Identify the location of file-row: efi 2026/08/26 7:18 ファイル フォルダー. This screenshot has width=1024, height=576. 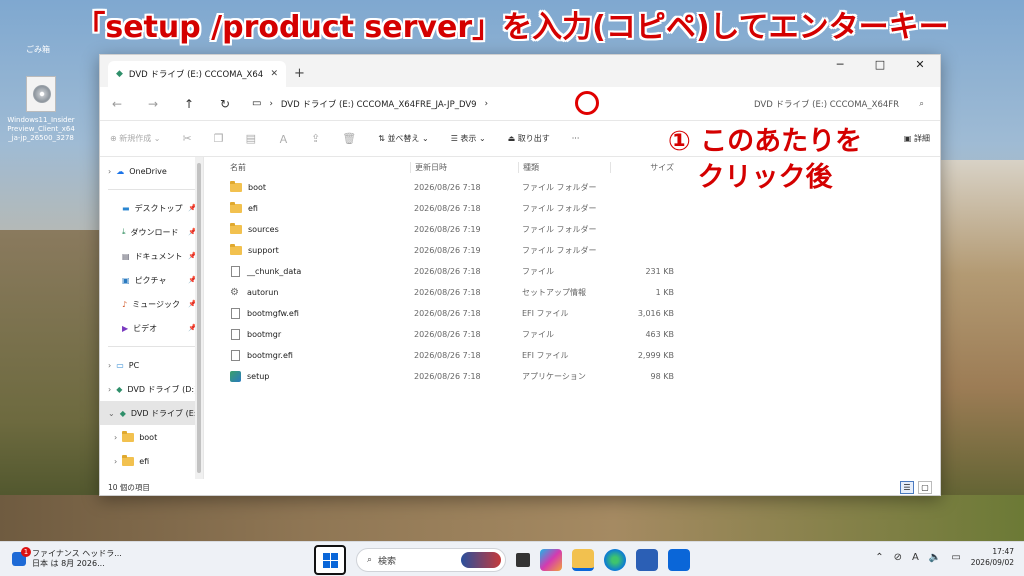
(572, 208).